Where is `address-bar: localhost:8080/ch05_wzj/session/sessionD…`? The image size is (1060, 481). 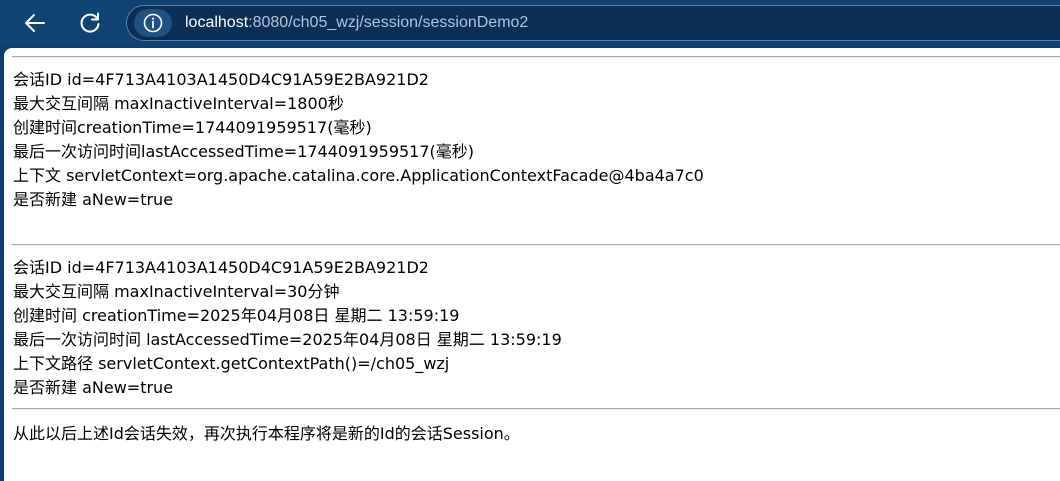 address-bar: localhost:8080/ch05_wzj/session/sessionD… is located at coordinates (593, 23).